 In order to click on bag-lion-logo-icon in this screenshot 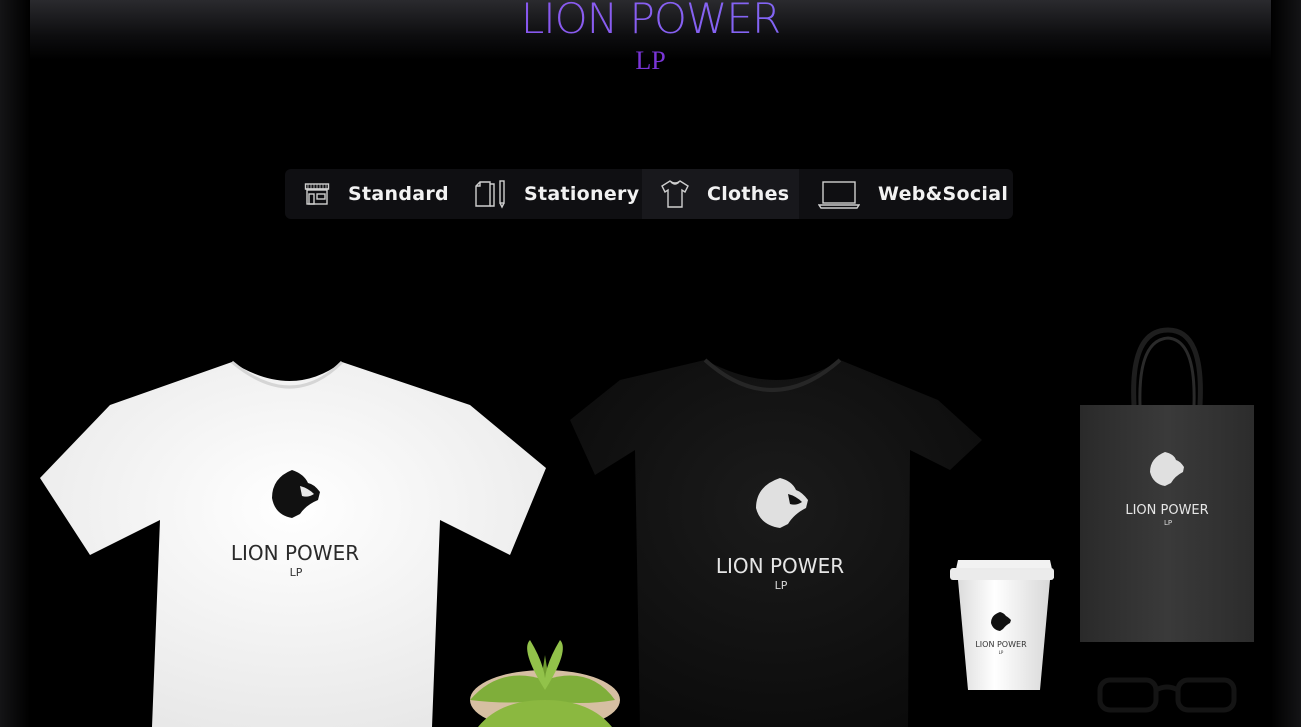, I will do `click(1167, 469)`.